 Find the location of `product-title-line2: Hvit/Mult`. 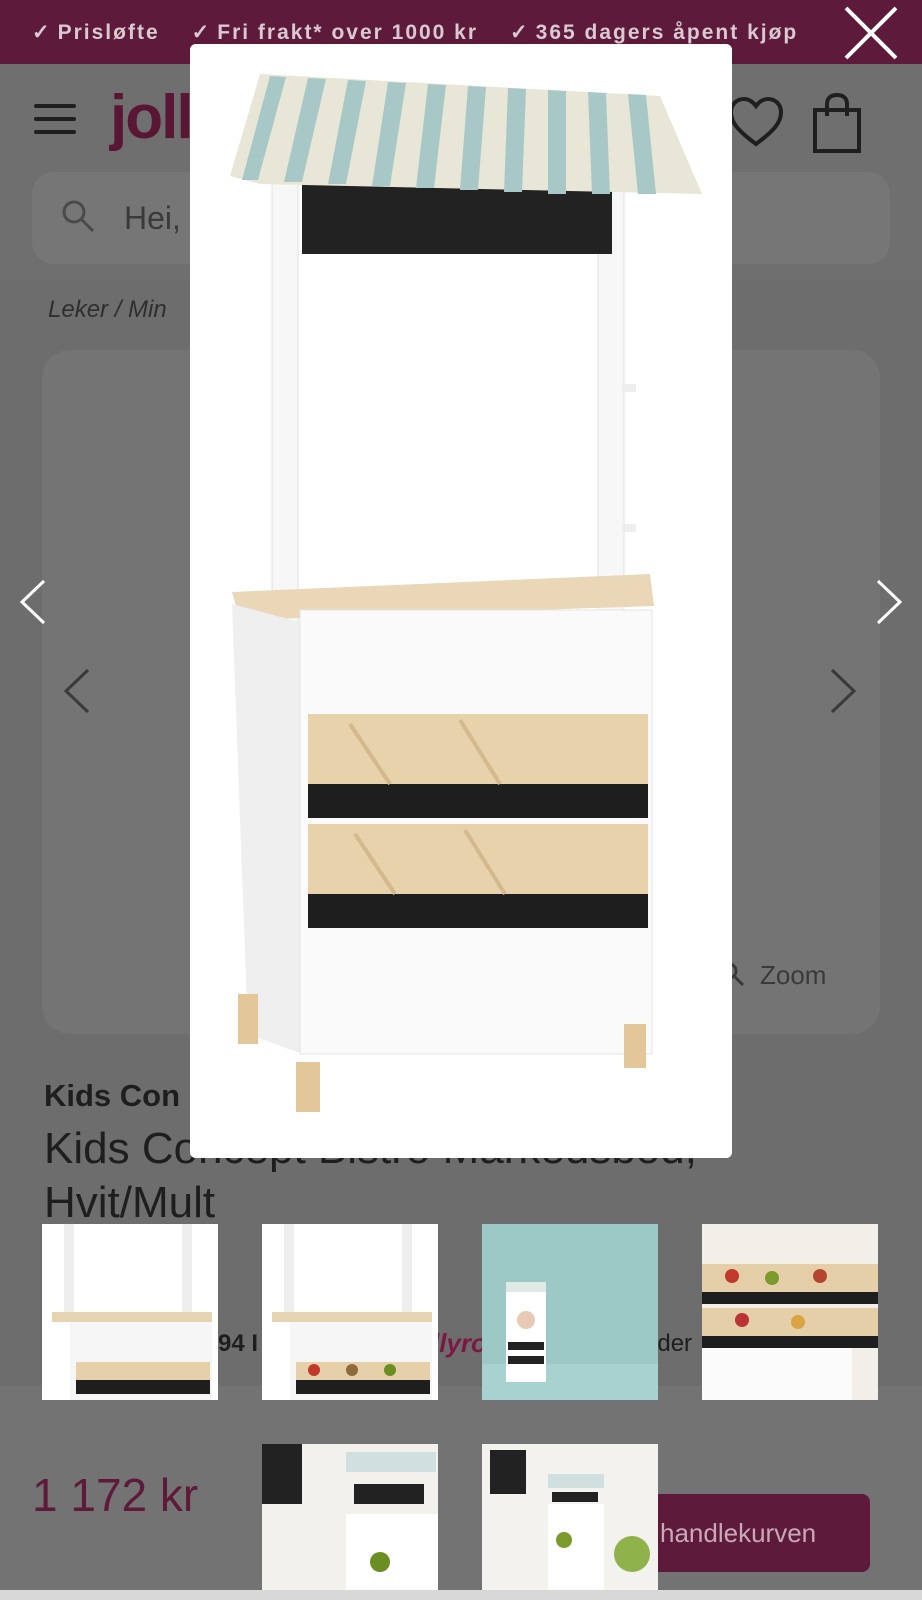

product-title-line2: Hvit/Mult is located at coordinates (130, 1202).